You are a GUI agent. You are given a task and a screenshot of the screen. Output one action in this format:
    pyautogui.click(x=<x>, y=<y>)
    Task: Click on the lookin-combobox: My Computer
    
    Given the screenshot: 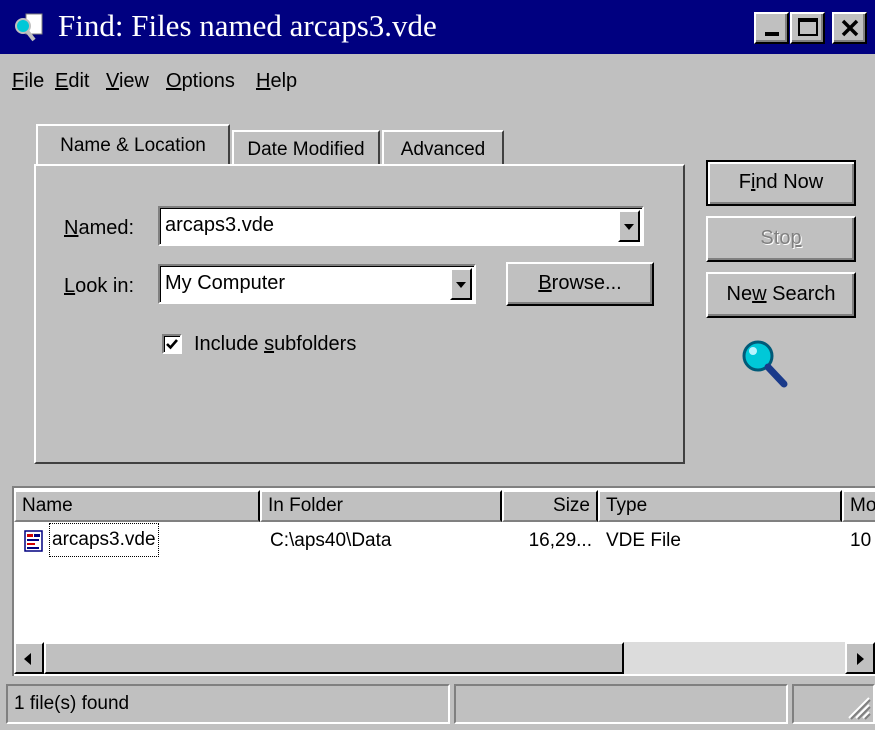 What is the action you would take?
    pyautogui.click(x=317, y=284)
    